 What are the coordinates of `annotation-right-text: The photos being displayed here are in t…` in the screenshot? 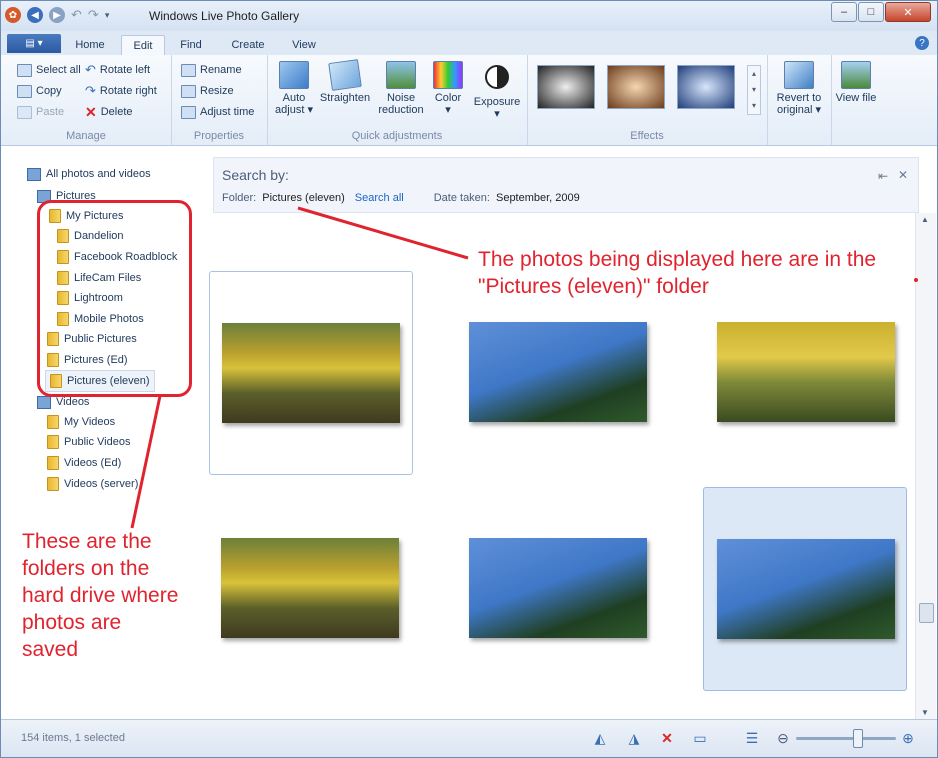 It's located at (677, 273).